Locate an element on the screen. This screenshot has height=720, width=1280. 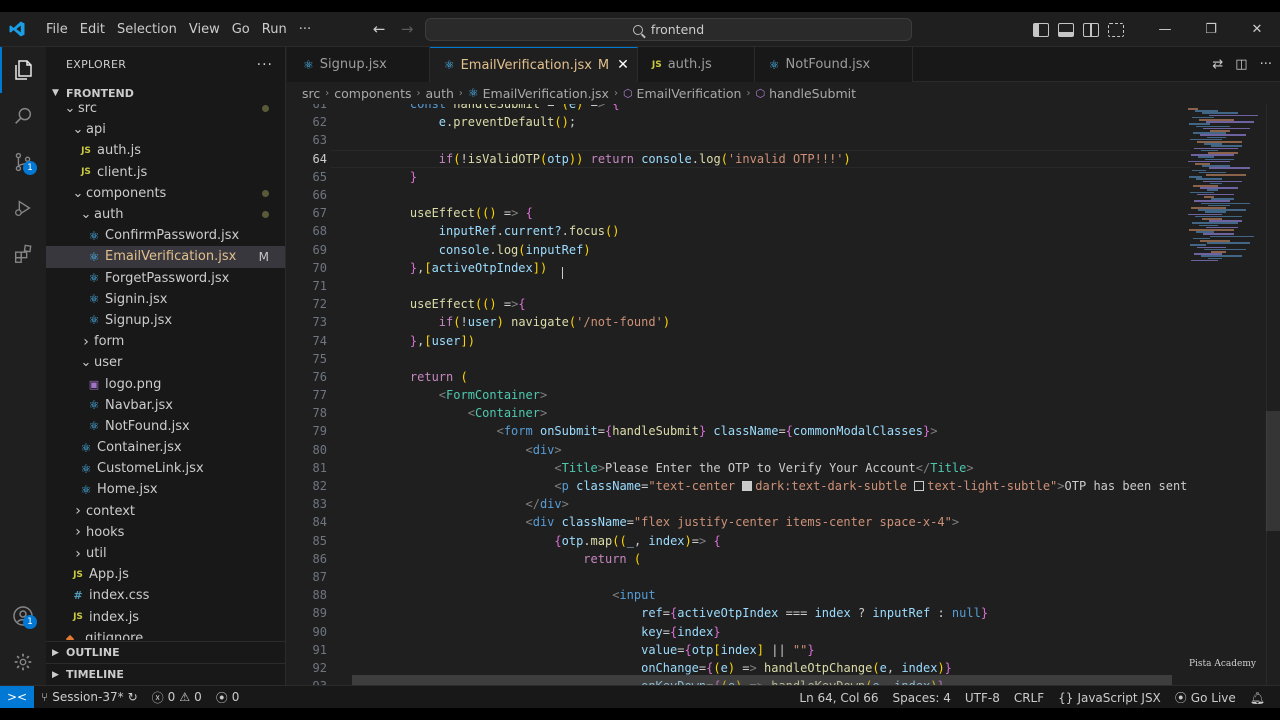
cursor-position: Ln 64, Col 66 is located at coordinates (838, 698).